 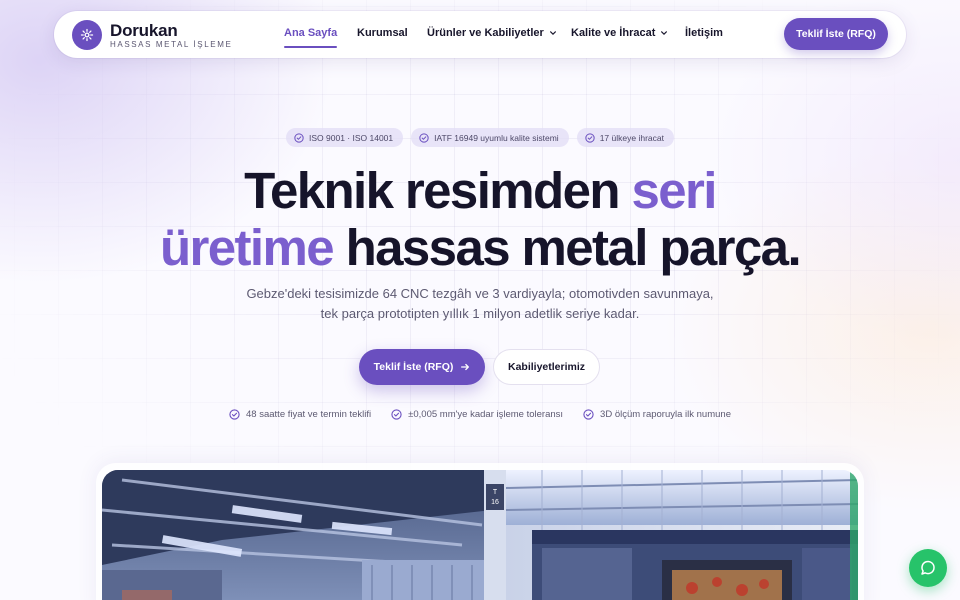 What do you see at coordinates (836, 34) in the screenshot?
I see `rfq-nav-button: Teklif İste (RFQ)` at bounding box center [836, 34].